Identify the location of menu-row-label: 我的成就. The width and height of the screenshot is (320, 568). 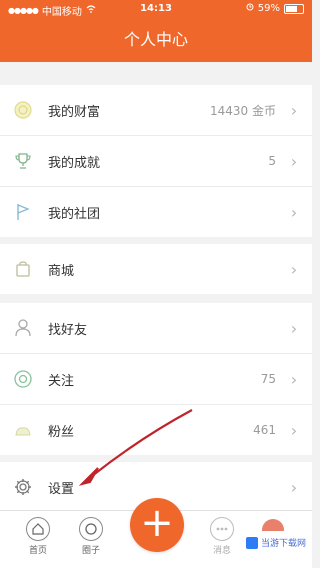
(74, 163).